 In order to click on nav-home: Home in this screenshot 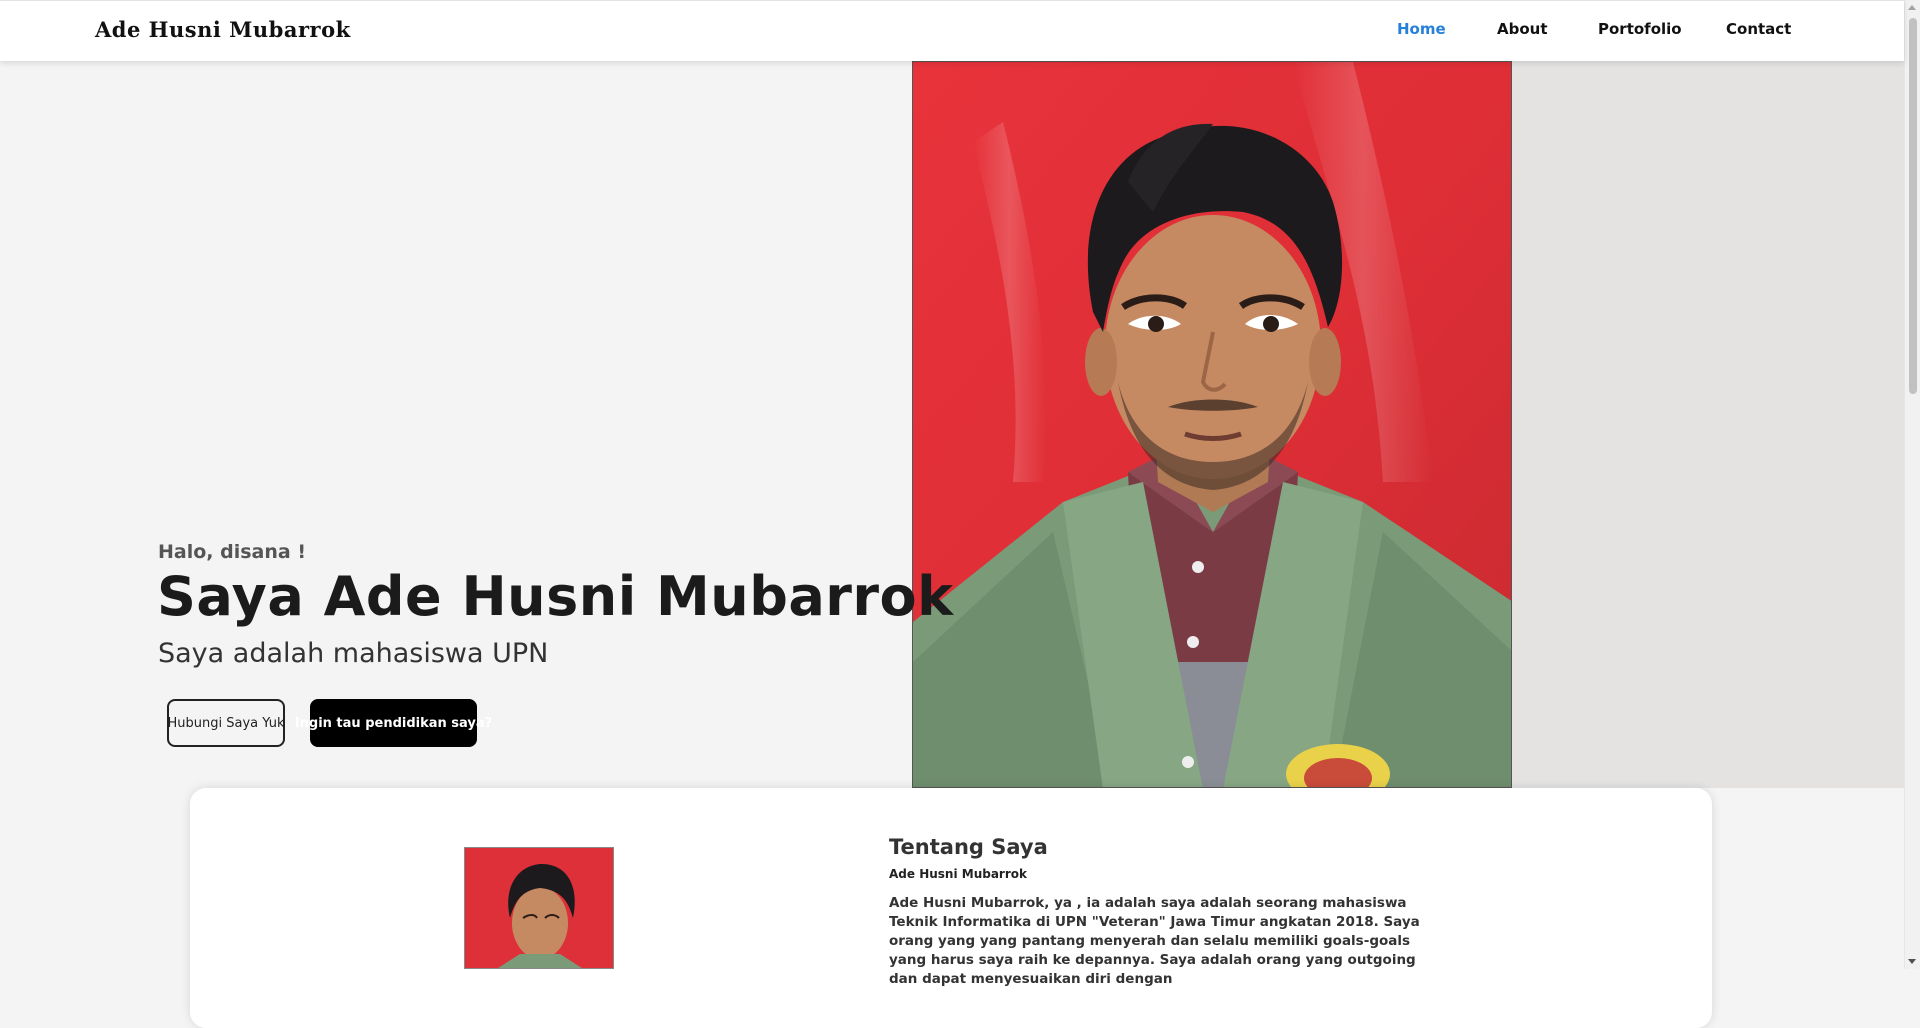, I will do `click(1421, 29)`.